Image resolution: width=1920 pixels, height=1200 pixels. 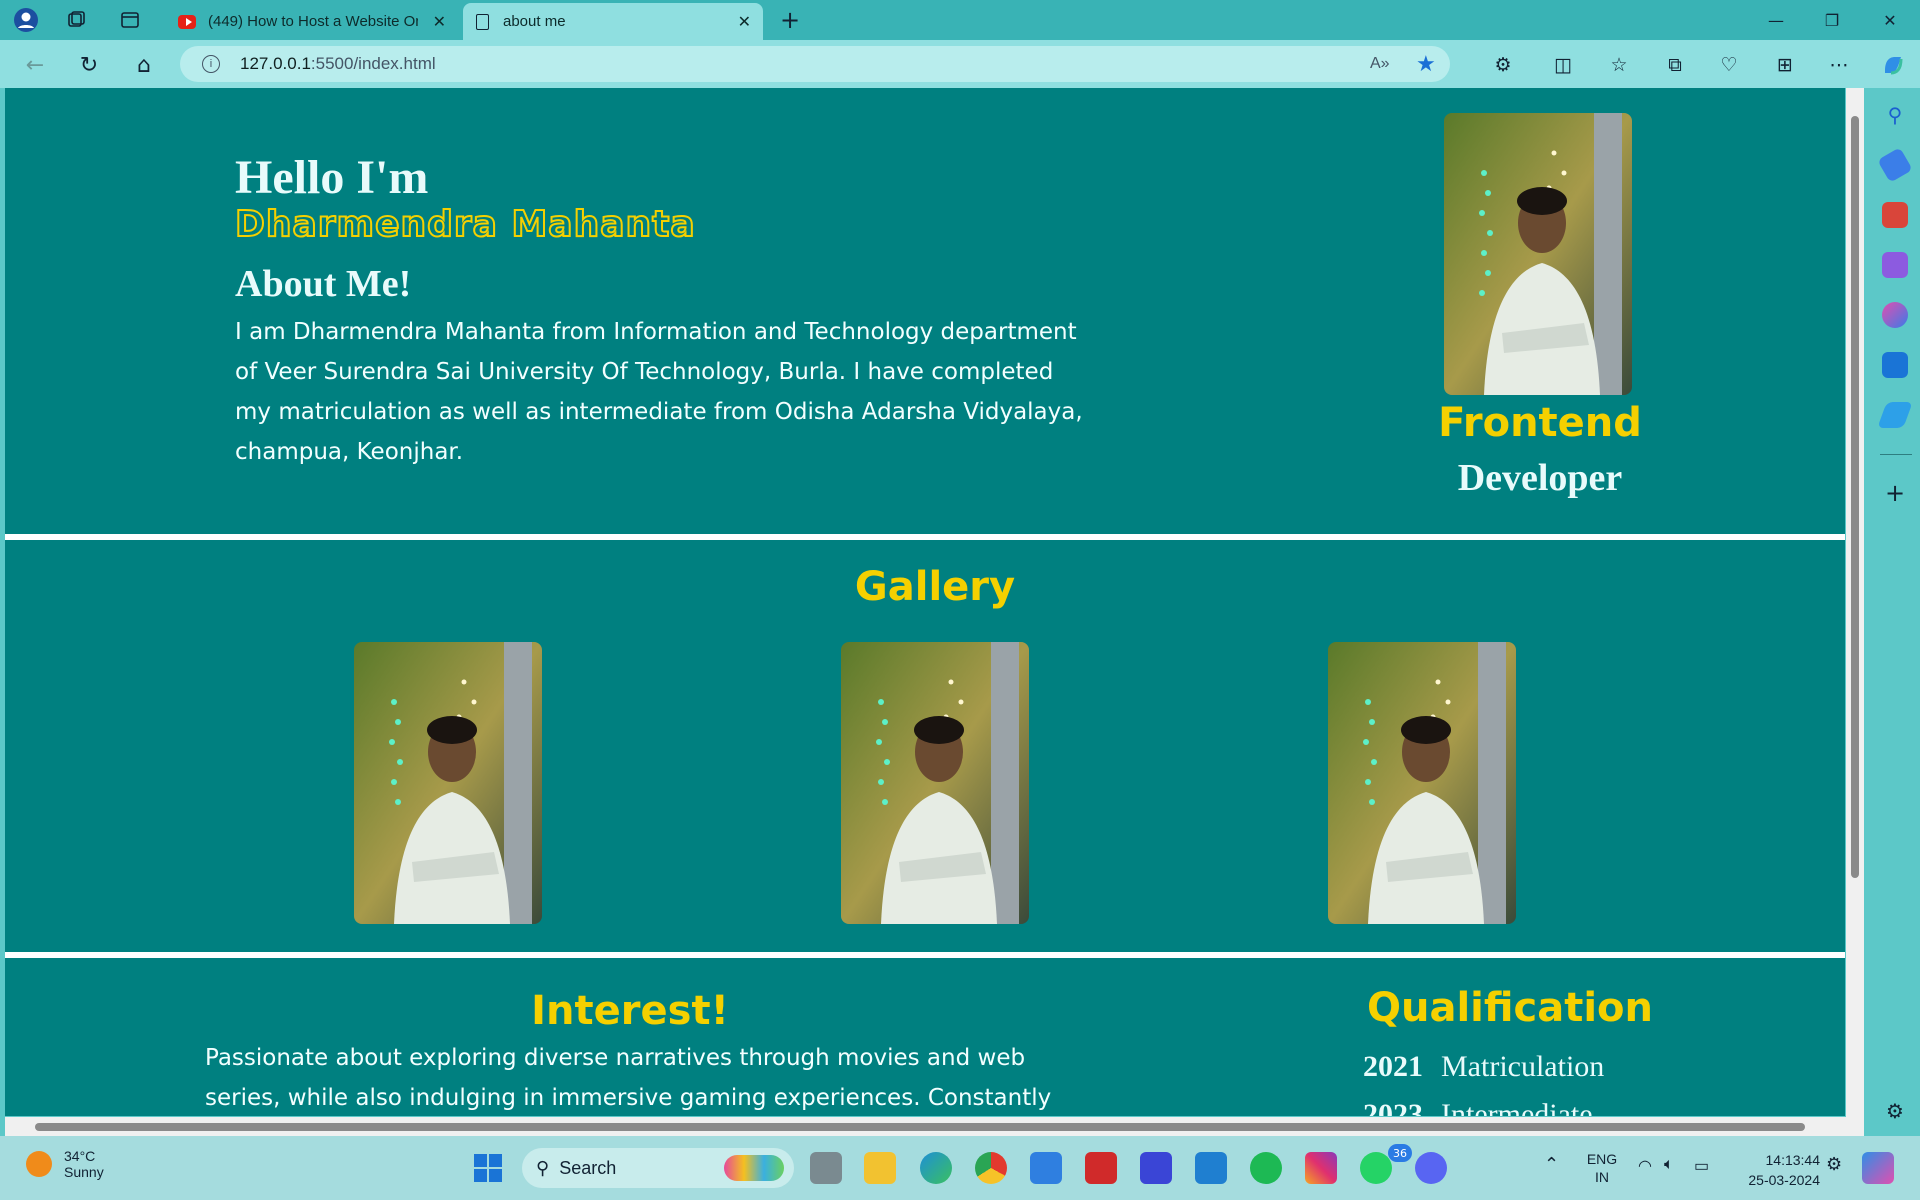 What do you see at coordinates (1895, 1111) in the screenshot?
I see `settings-icon: ⚙` at bounding box center [1895, 1111].